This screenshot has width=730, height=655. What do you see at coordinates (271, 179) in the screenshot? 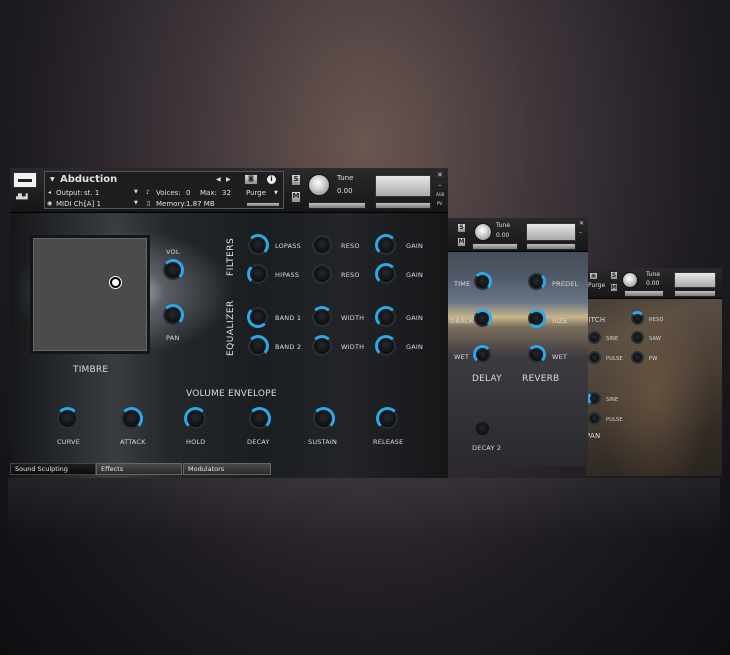
I see `info-icon: i` at bounding box center [271, 179].